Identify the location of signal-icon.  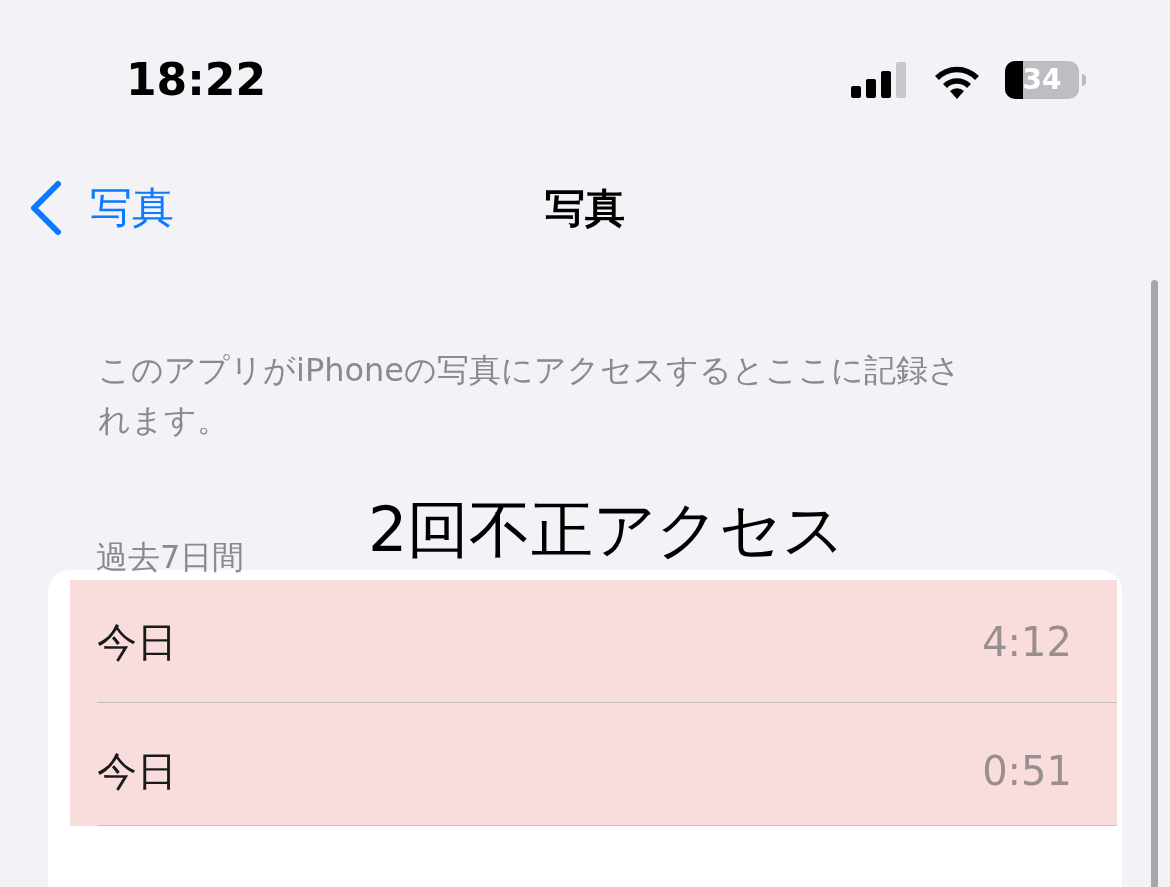
(880, 80).